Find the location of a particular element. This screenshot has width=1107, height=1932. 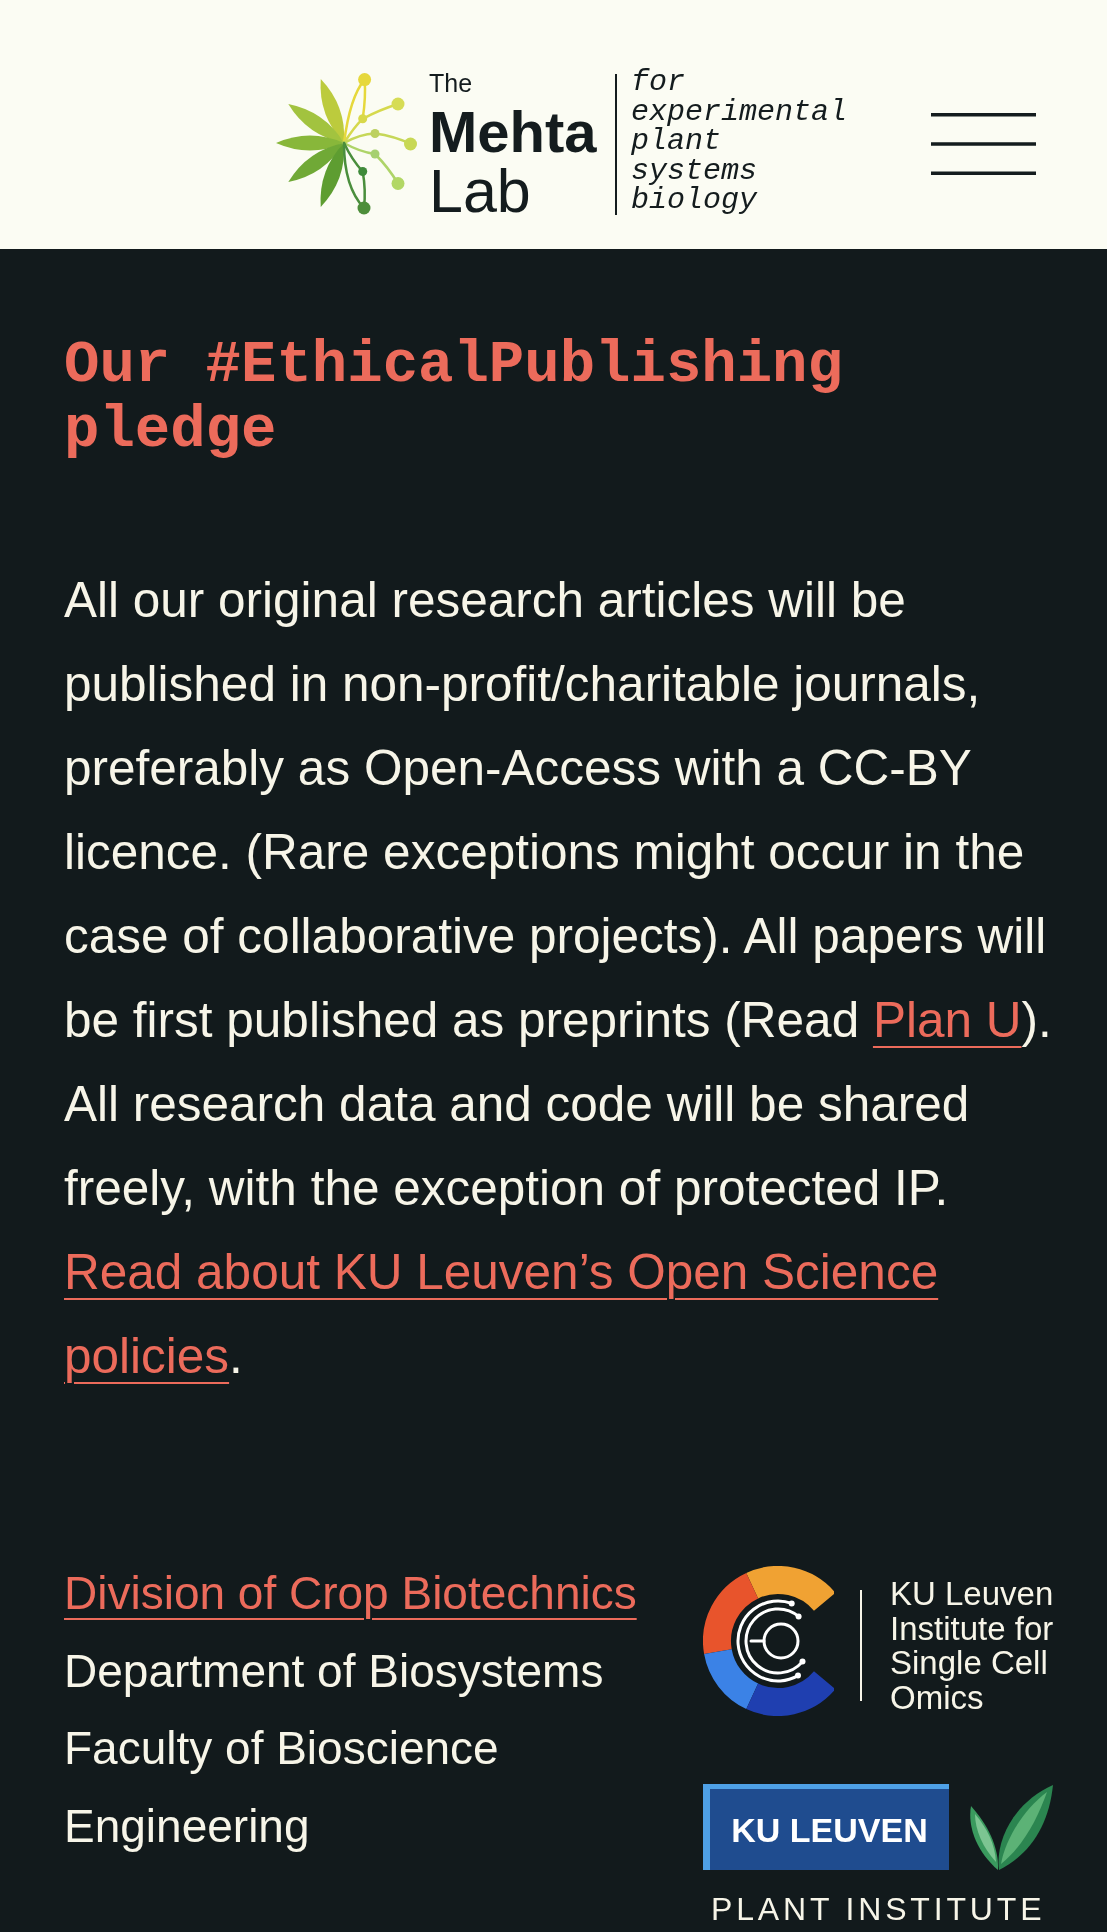

affiliation-text: Faculty of Bioscience Engineering is located at coordinates (282, 1787).